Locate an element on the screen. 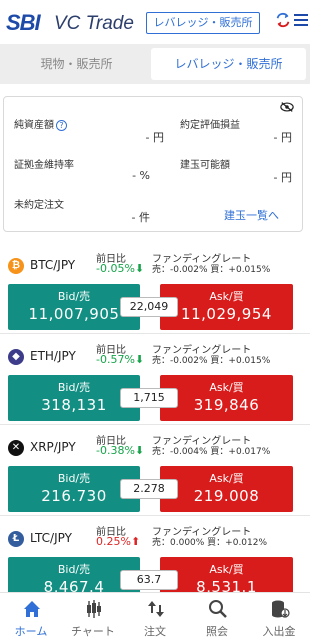 This screenshot has width=320, height=640. nav-chart: チャート is located at coordinates (93, 616).